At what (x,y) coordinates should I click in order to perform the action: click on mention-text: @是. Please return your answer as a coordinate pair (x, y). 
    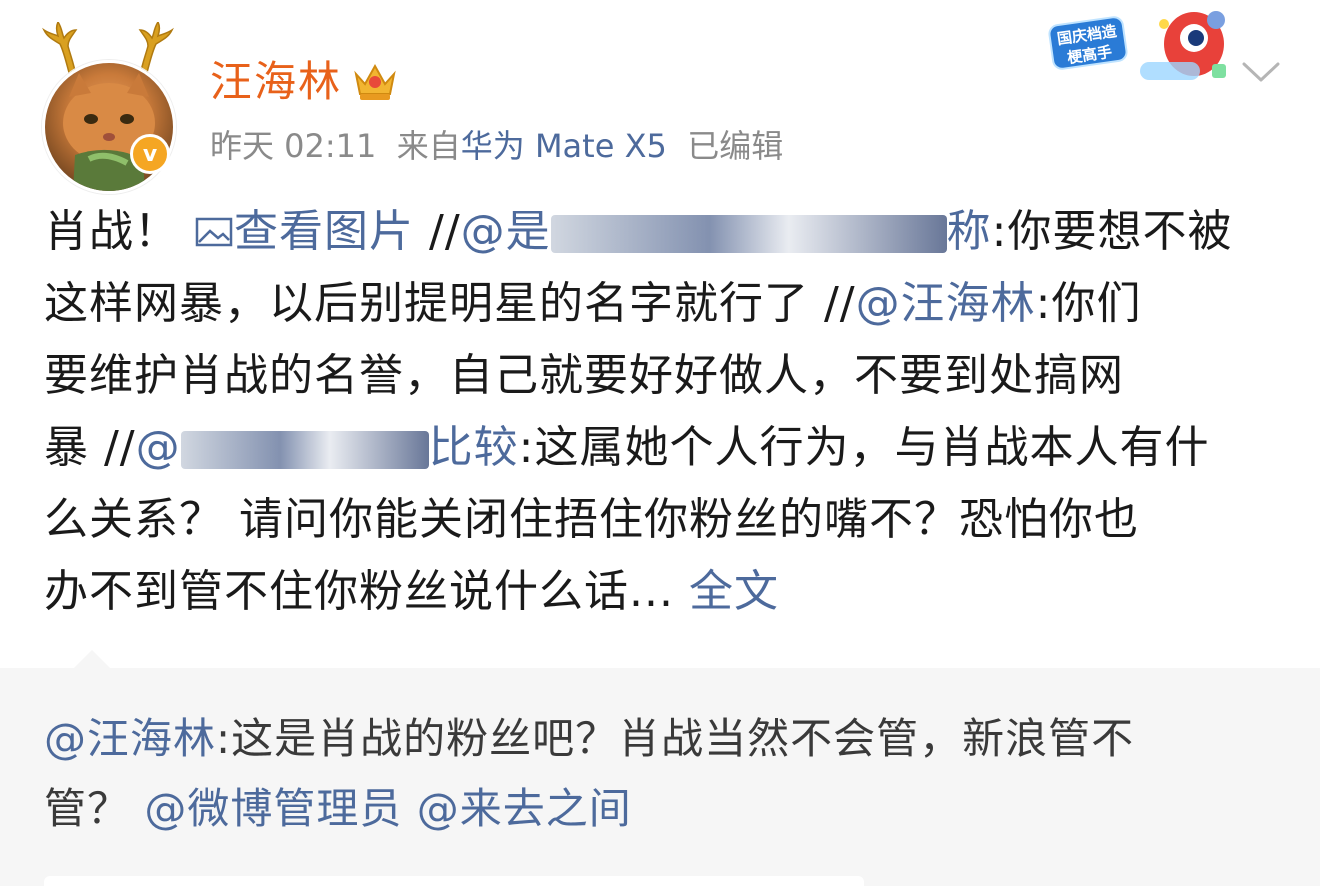
    Looking at the image, I should click on (506, 231).